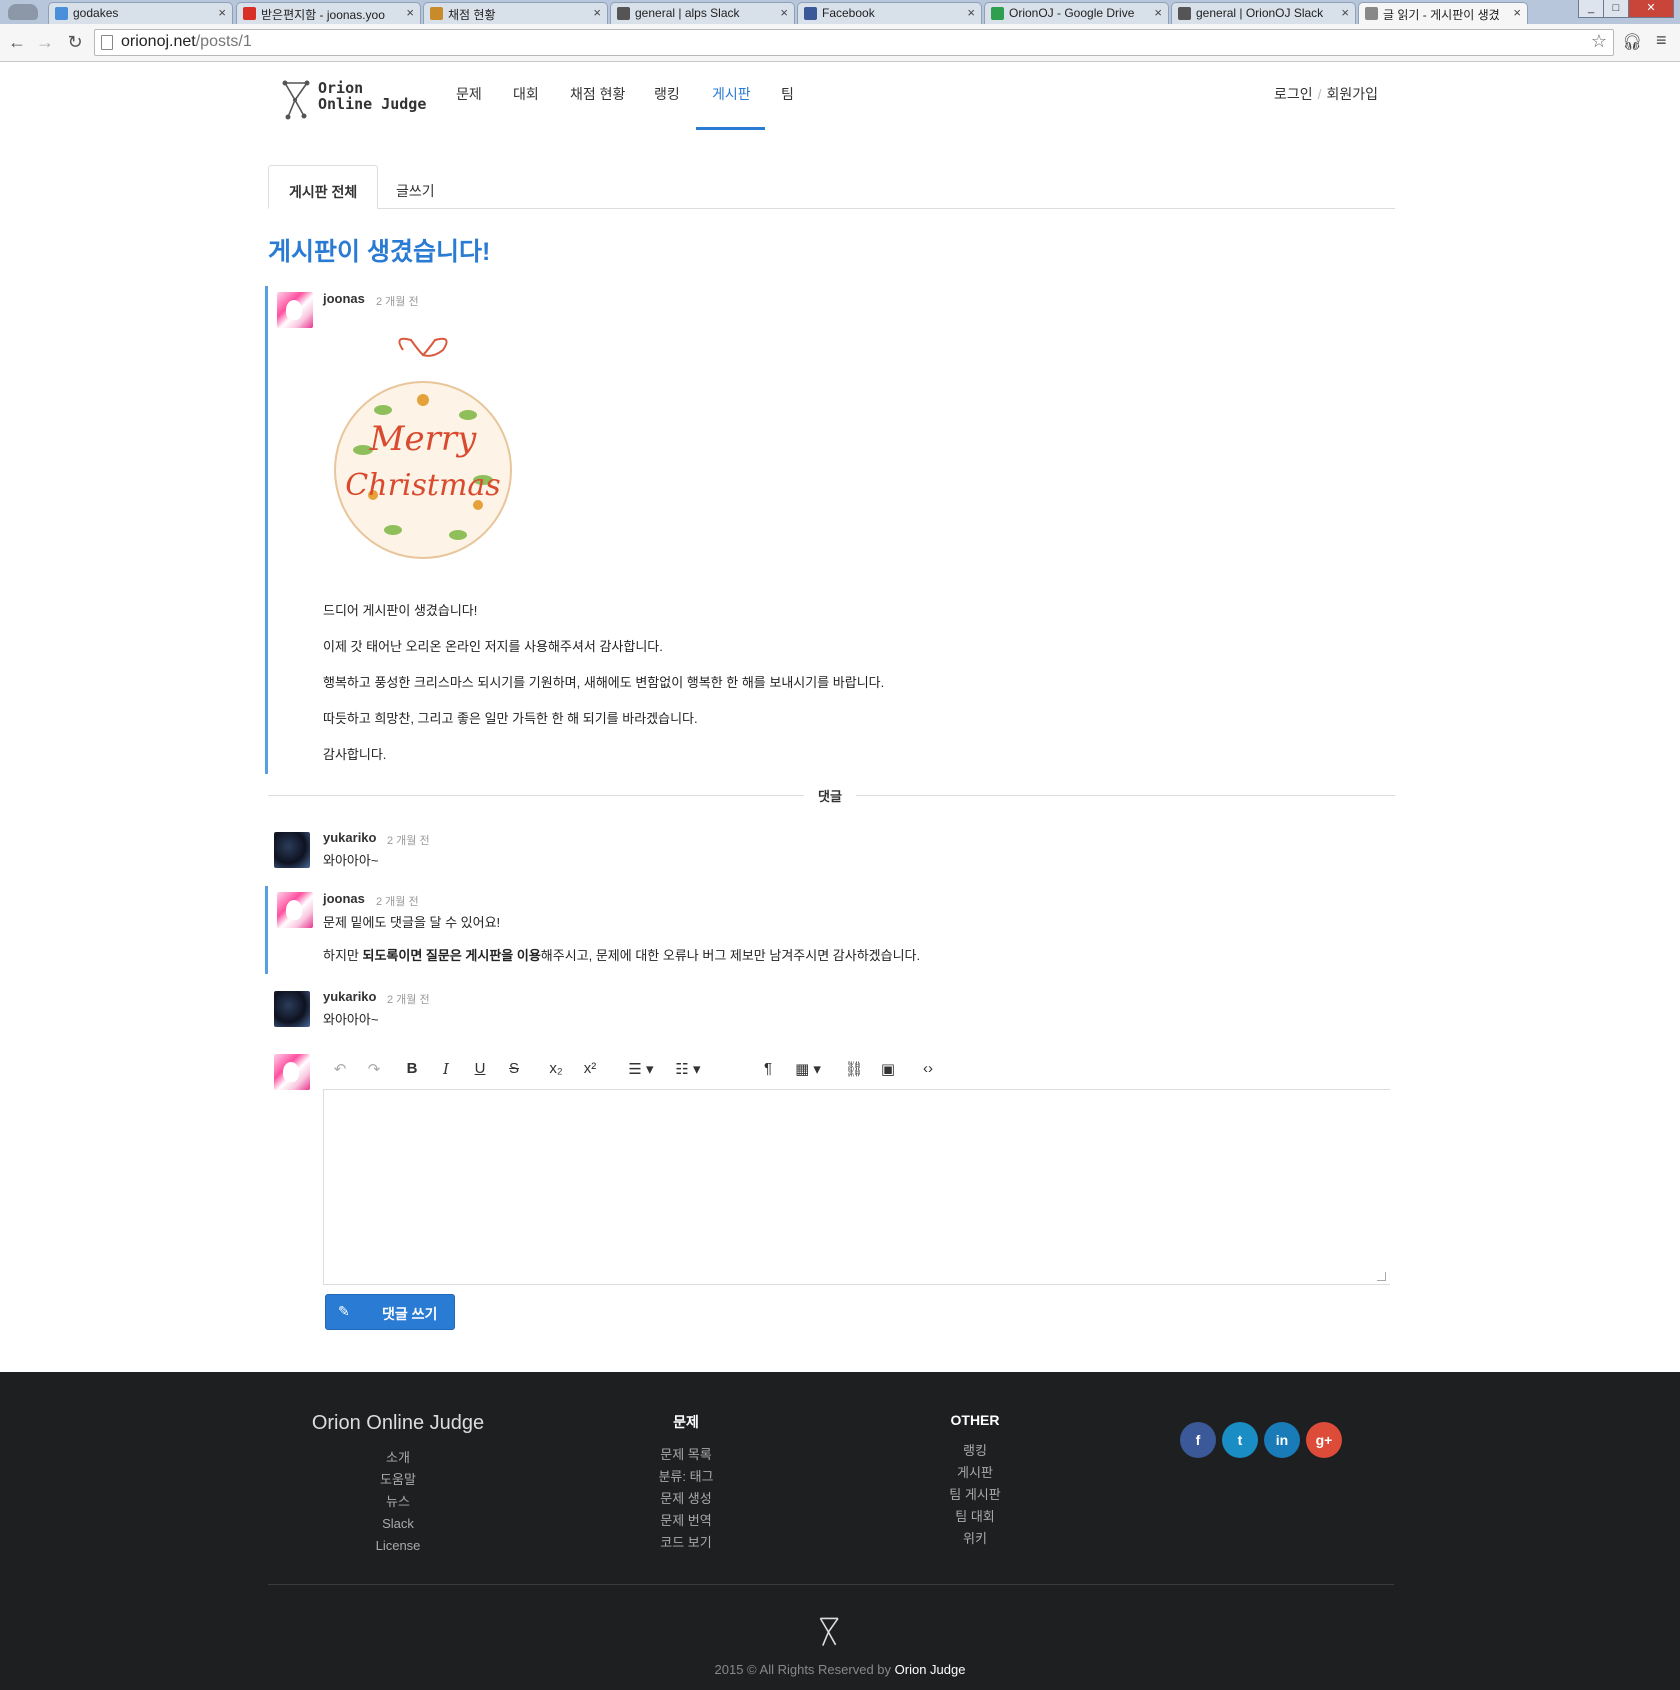 The image size is (1680, 1690). Describe the element at coordinates (423, 439) in the screenshot. I see `svg-text: Merry` at that location.